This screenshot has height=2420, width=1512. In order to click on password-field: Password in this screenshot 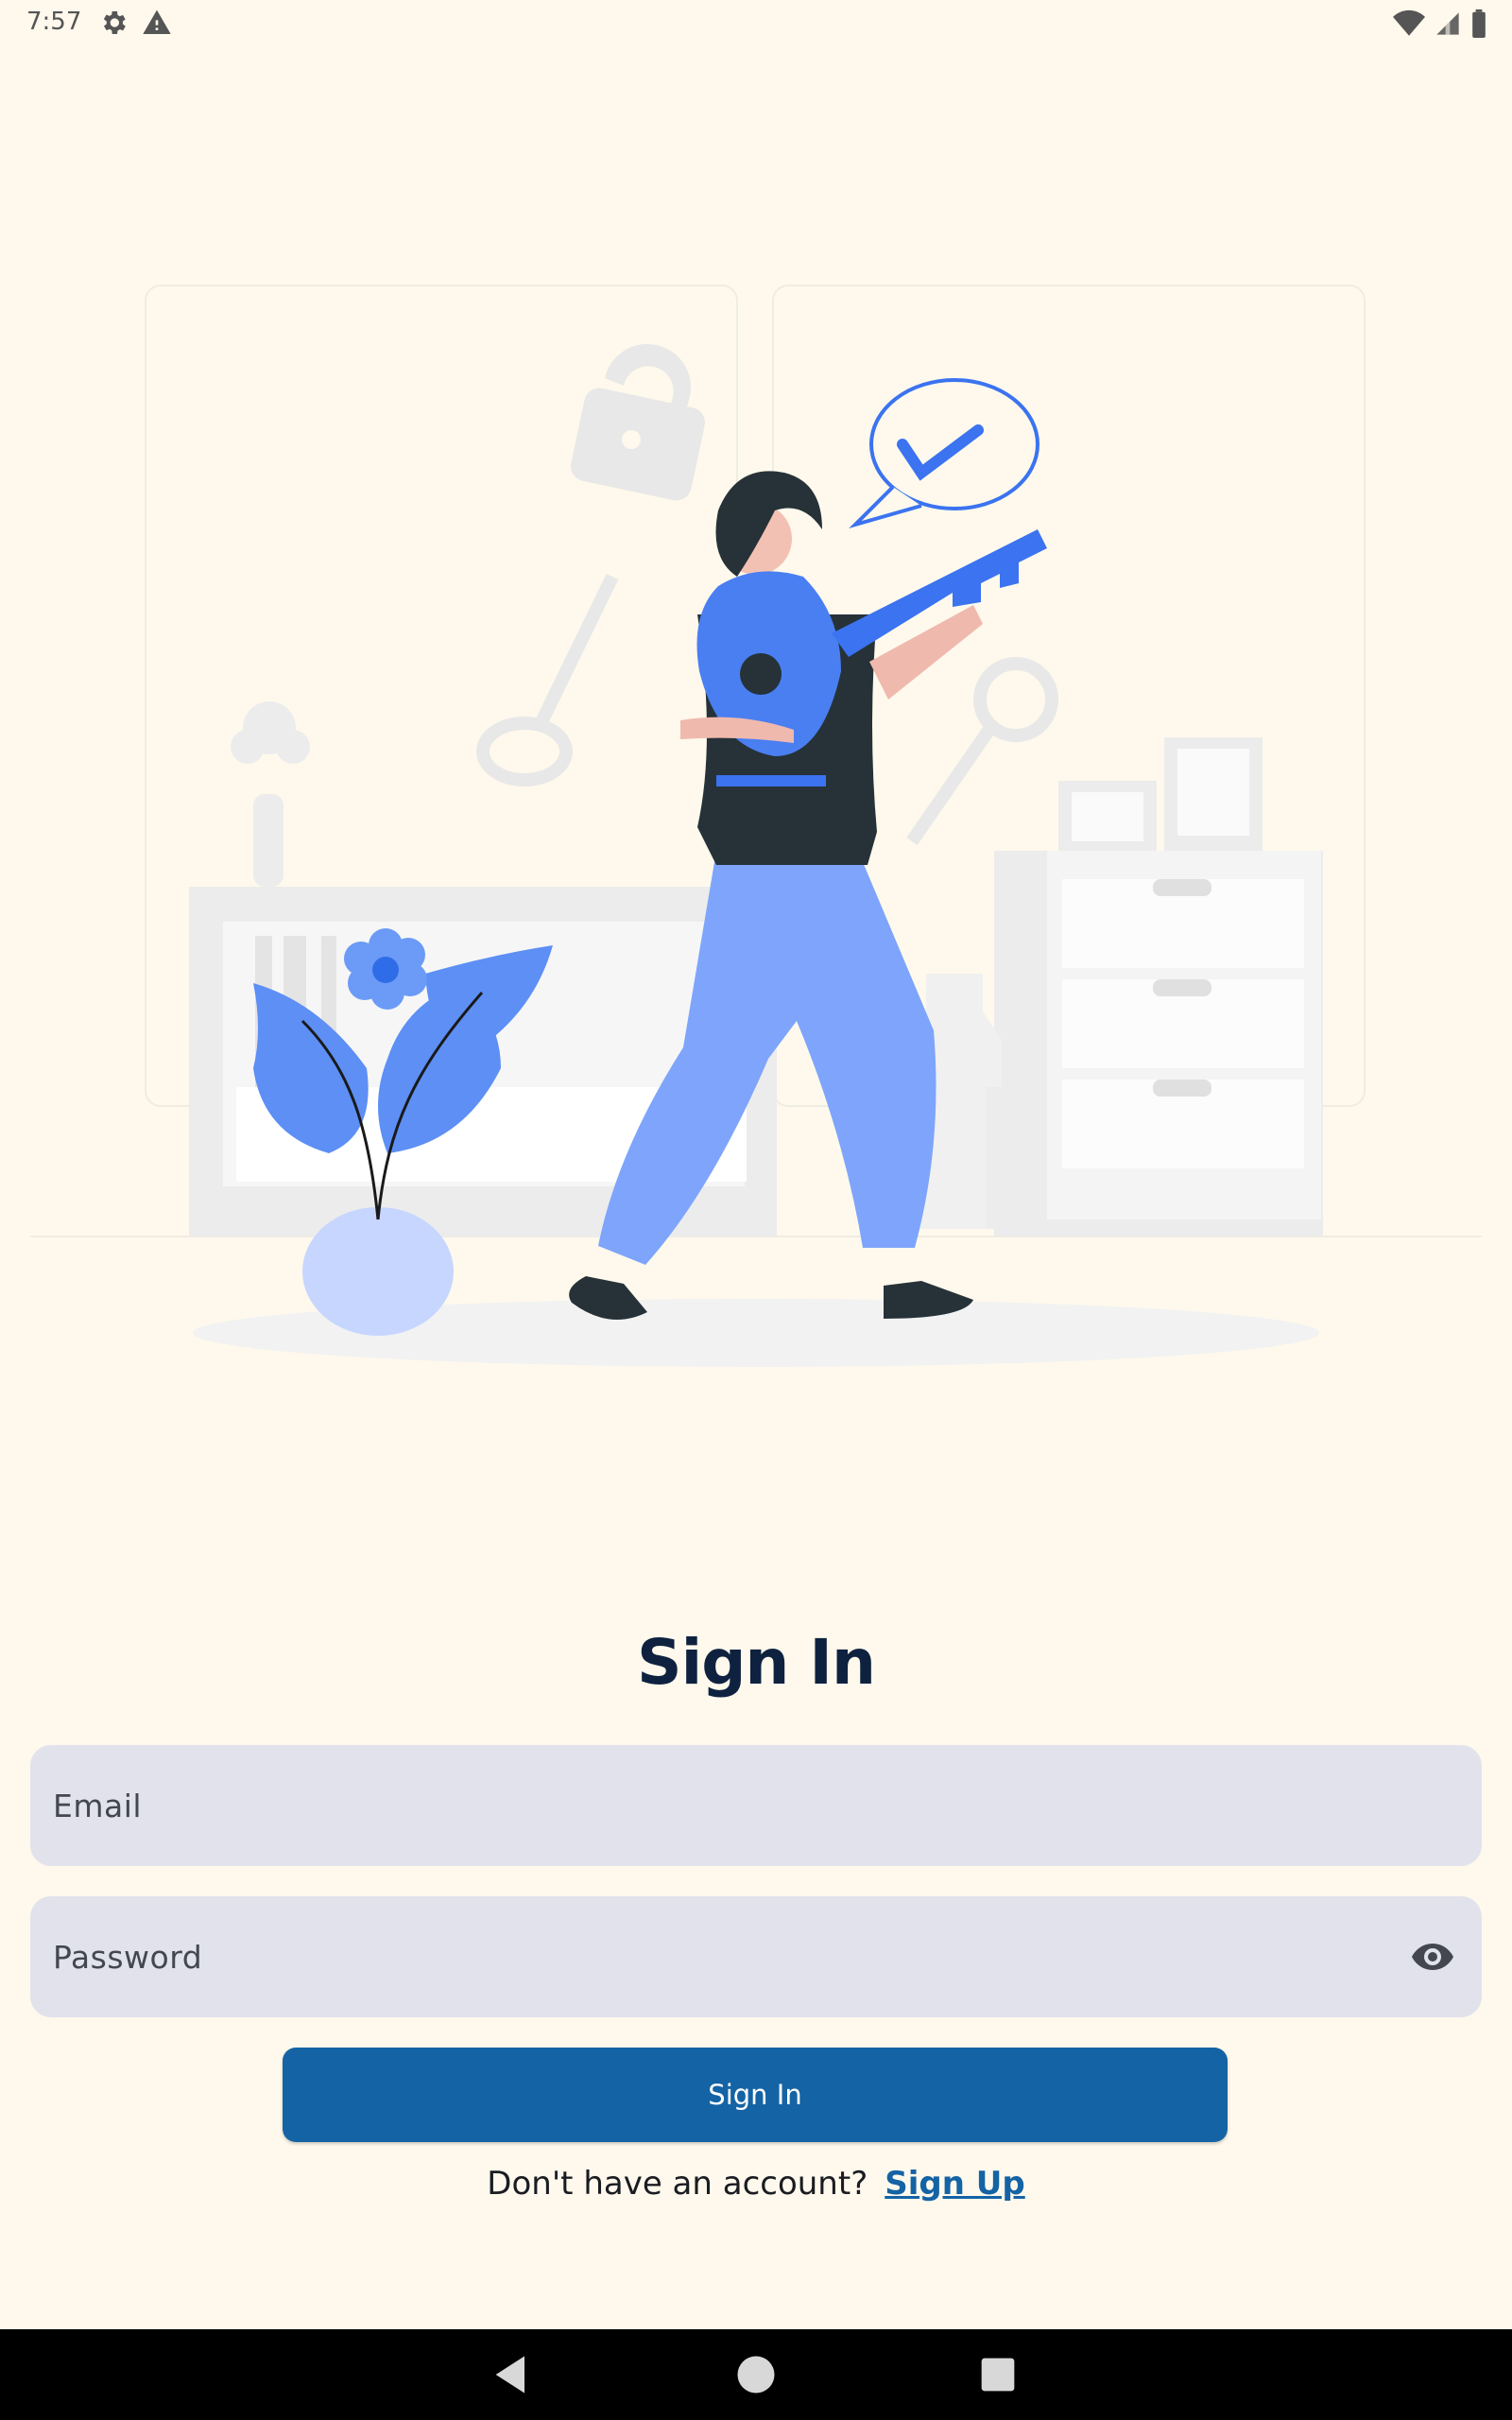, I will do `click(756, 1956)`.